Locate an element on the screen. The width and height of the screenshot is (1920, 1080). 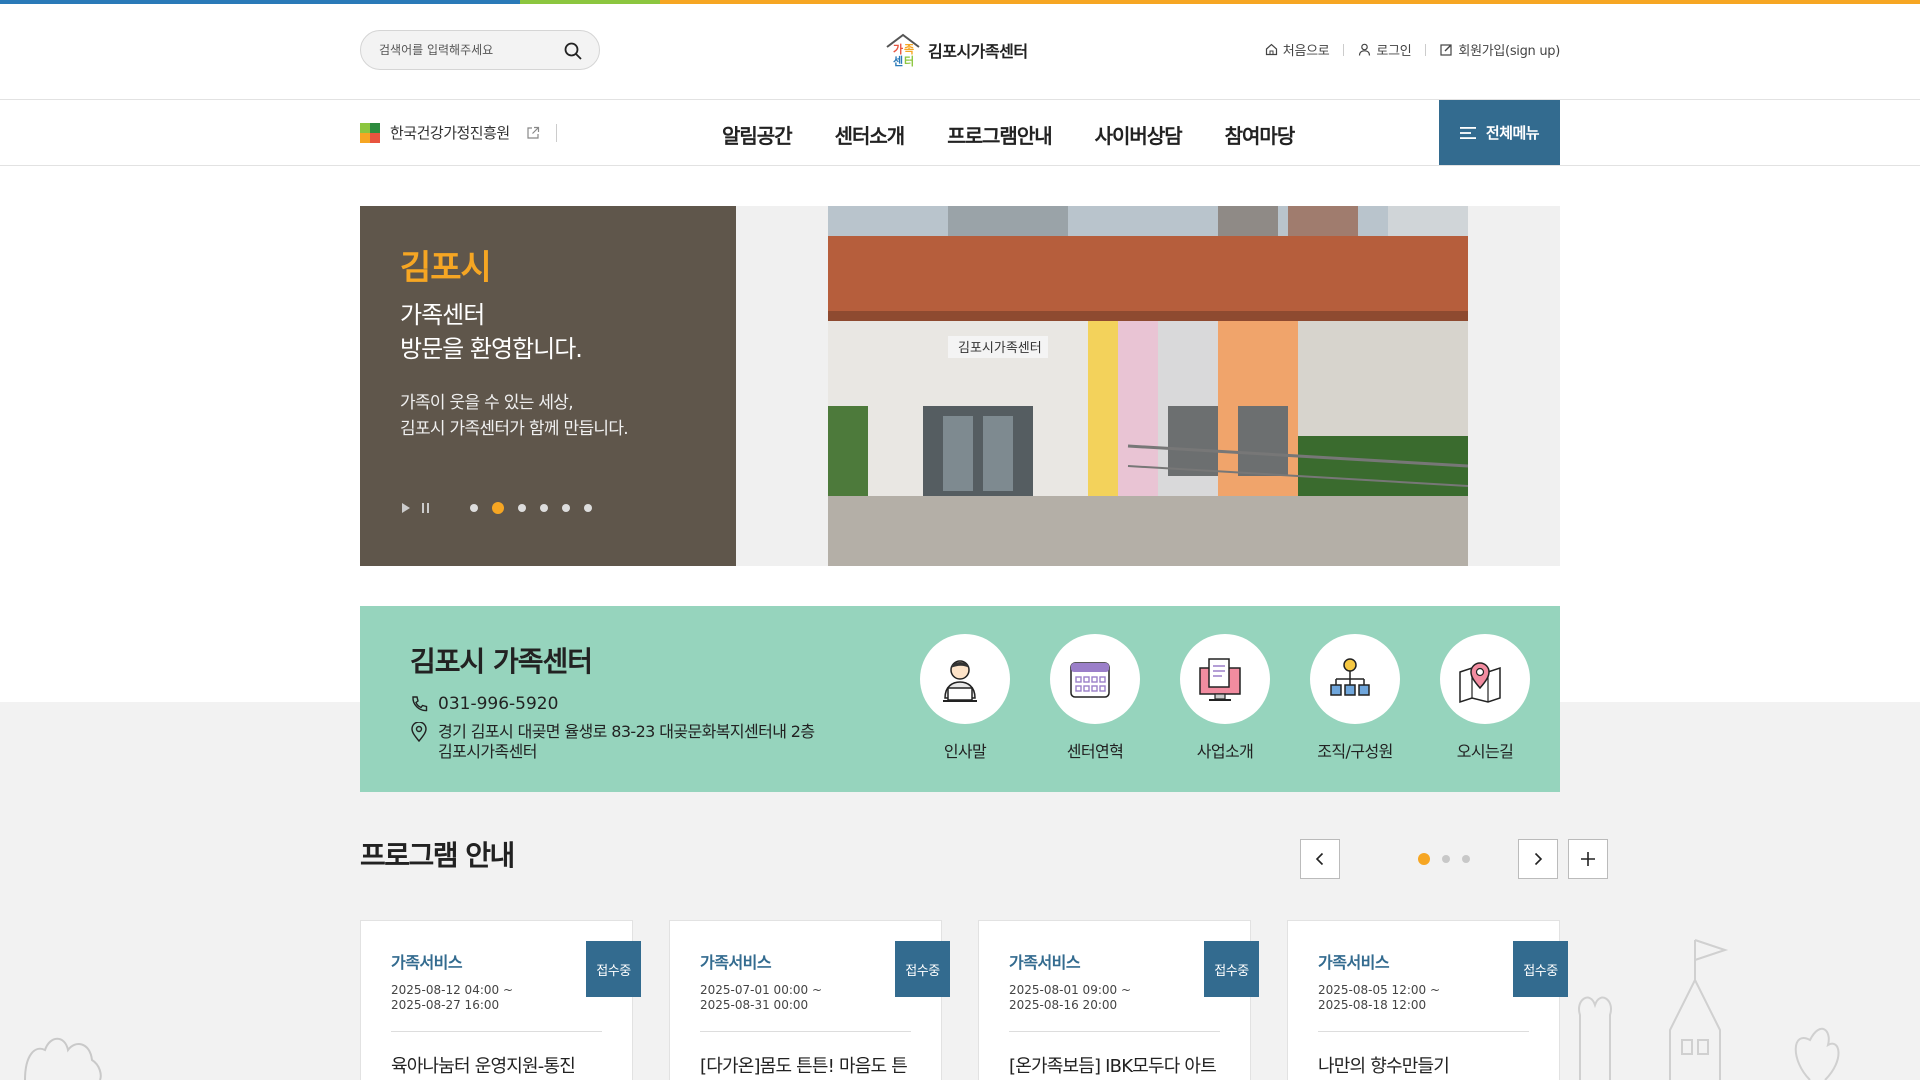
center-name: 김포시 가족센터 is located at coordinates (501, 661).